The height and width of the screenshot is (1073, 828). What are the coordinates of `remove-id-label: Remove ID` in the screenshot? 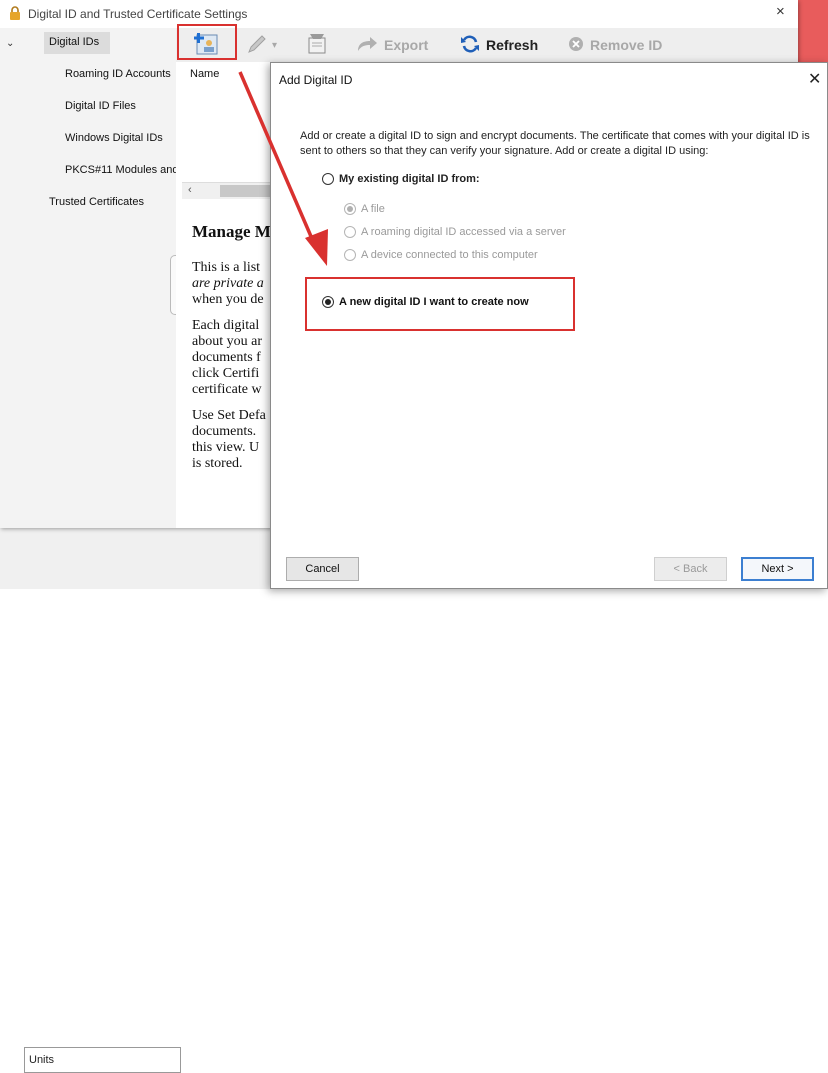 It's located at (626, 45).